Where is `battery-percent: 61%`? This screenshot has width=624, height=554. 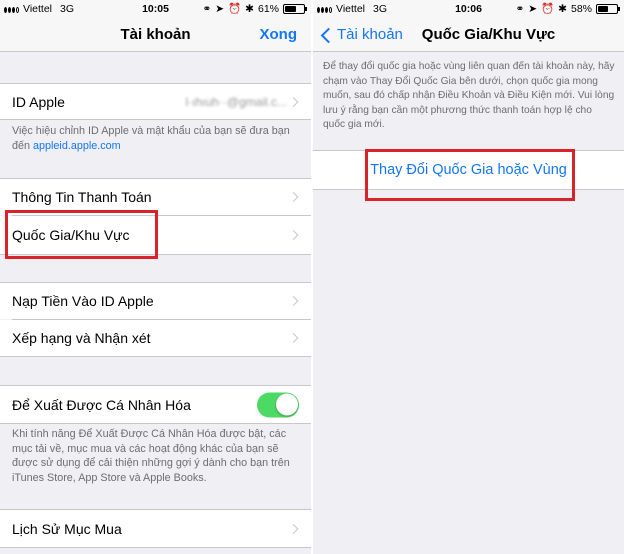
battery-percent: 61% is located at coordinates (268, 9).